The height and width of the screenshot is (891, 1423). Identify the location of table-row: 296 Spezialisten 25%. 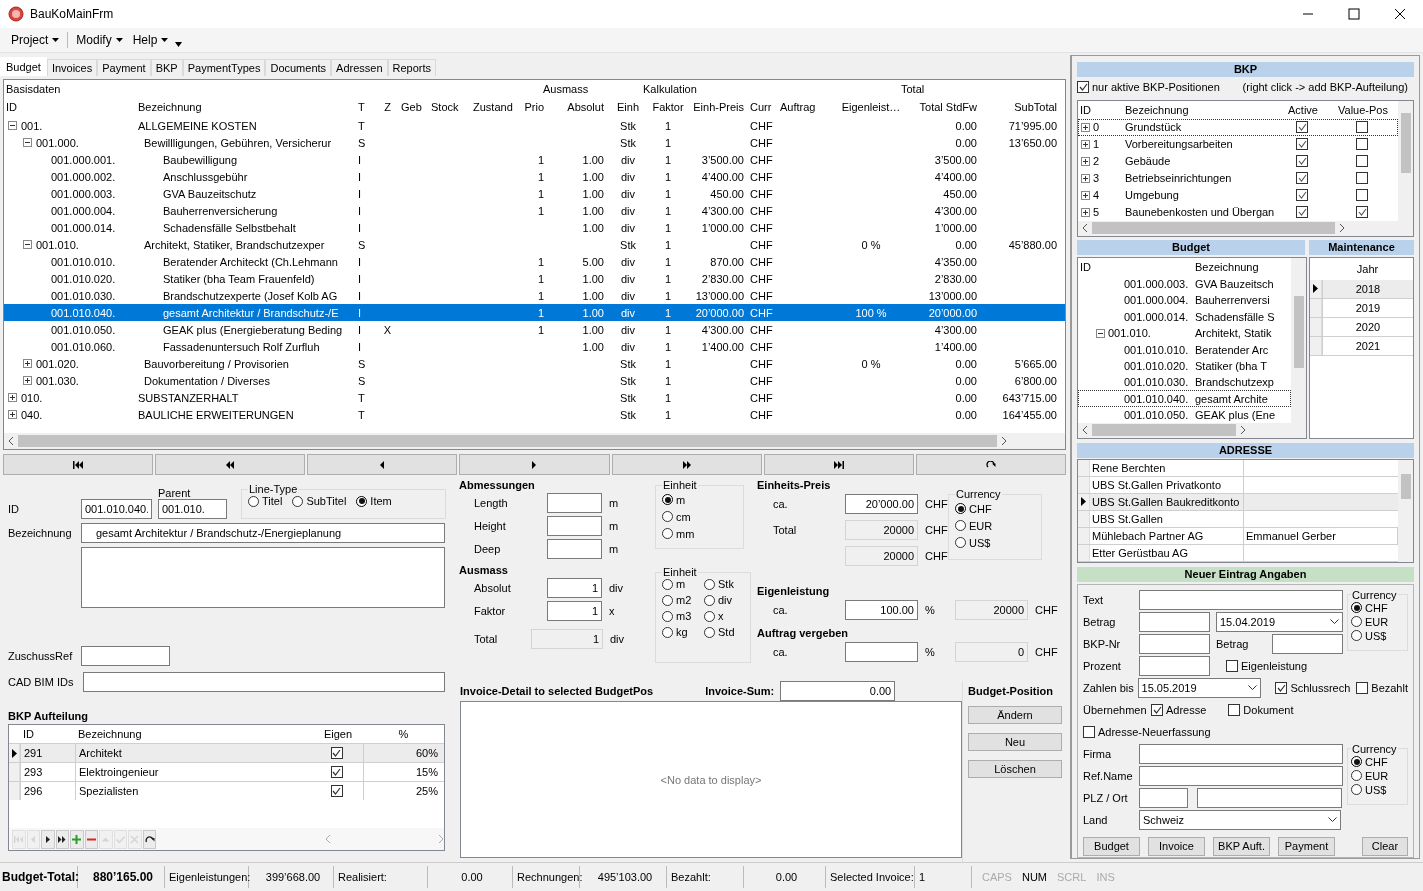
(226, 790).